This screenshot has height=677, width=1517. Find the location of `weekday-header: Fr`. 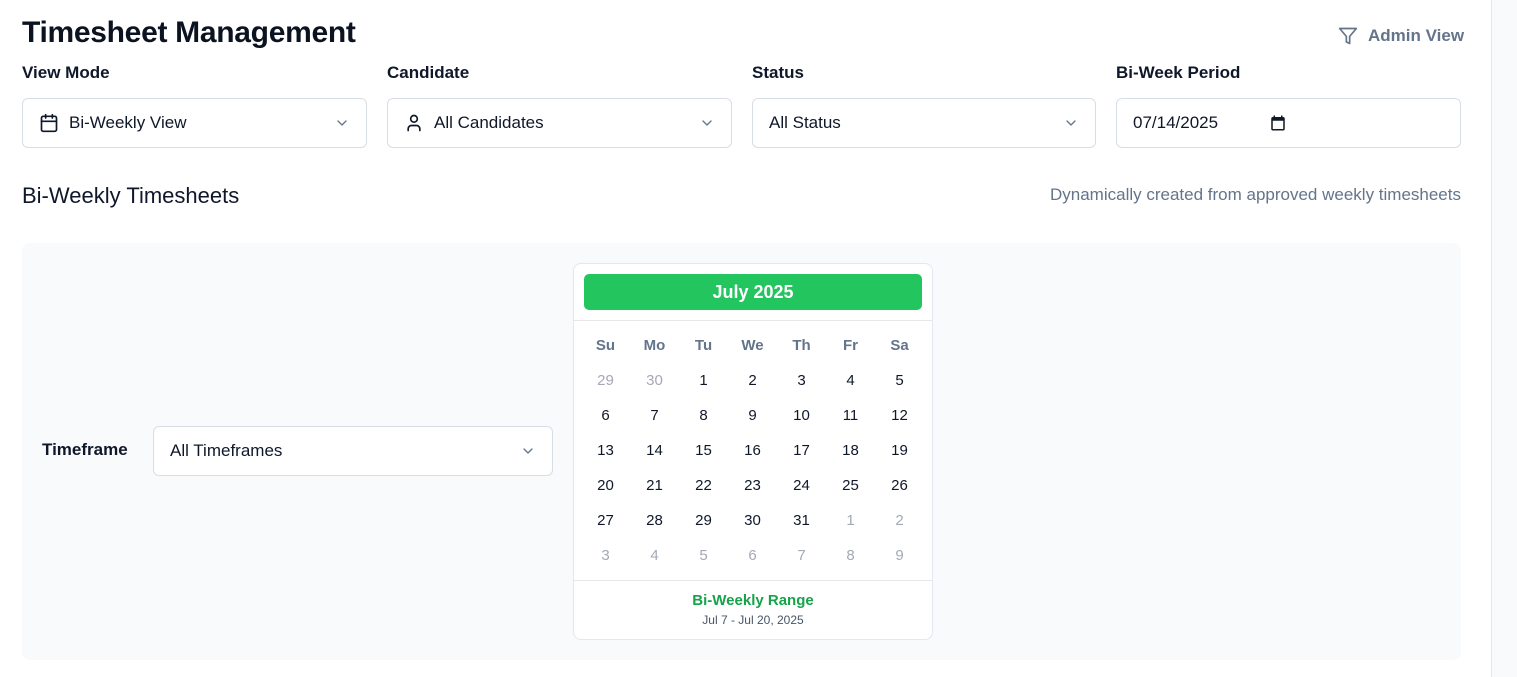

weekday-header: Fr is located at coordinates (850, 345).